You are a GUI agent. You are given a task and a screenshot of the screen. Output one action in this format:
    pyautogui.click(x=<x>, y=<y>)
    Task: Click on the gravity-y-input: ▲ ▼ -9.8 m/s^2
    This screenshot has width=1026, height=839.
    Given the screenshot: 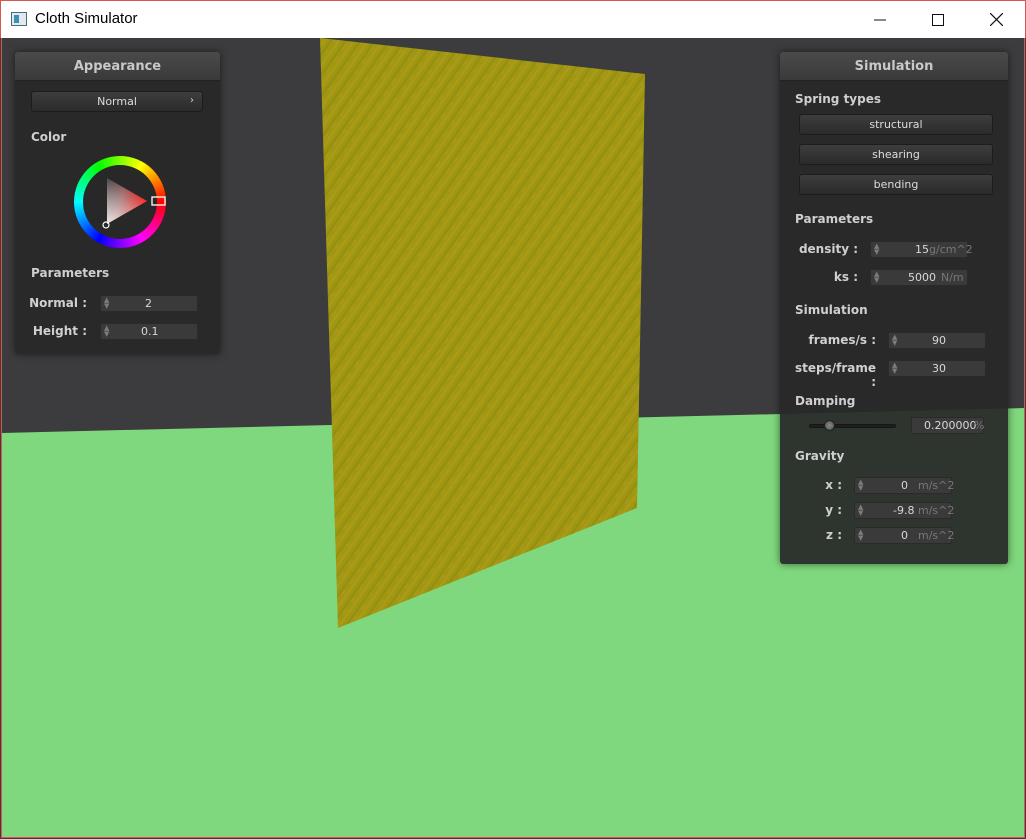 What is the action you would take?
    pyautogui.click(x=904, y=510)
    